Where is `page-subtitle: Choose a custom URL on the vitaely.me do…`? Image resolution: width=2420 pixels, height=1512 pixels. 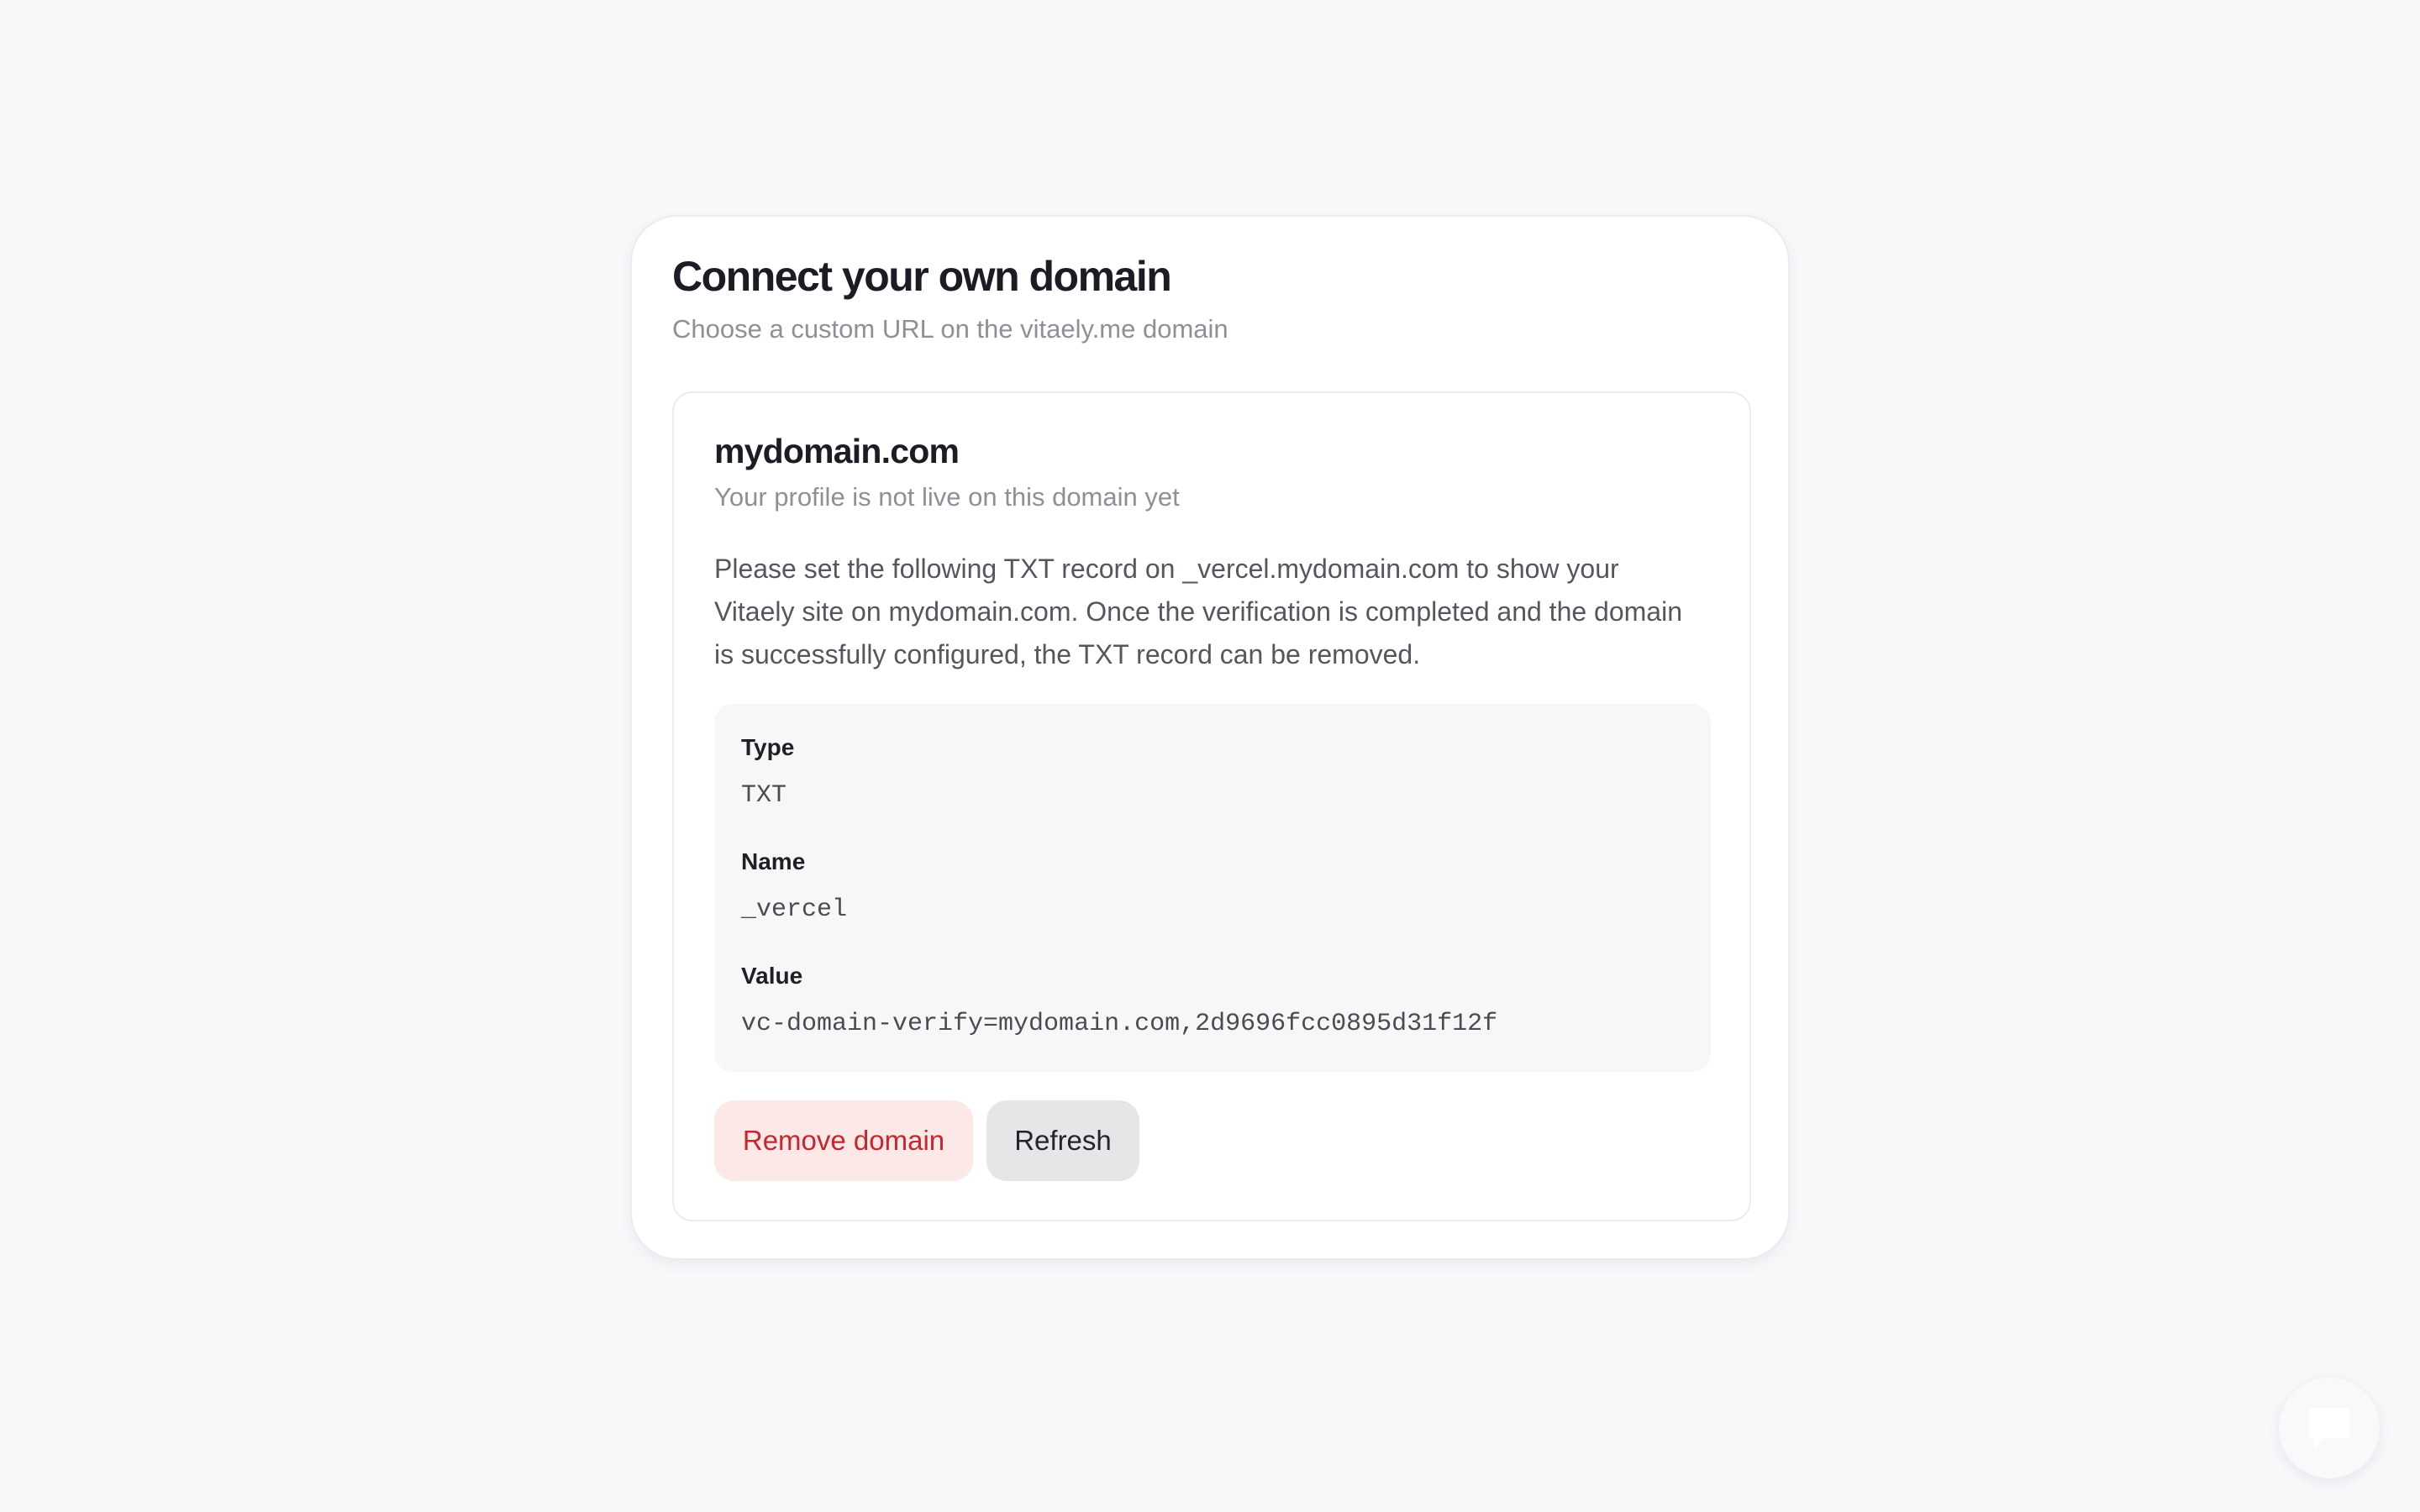 page-subtitle: Choose a custom URL on the vitaely.me do… is located at coordinates (950, 329).